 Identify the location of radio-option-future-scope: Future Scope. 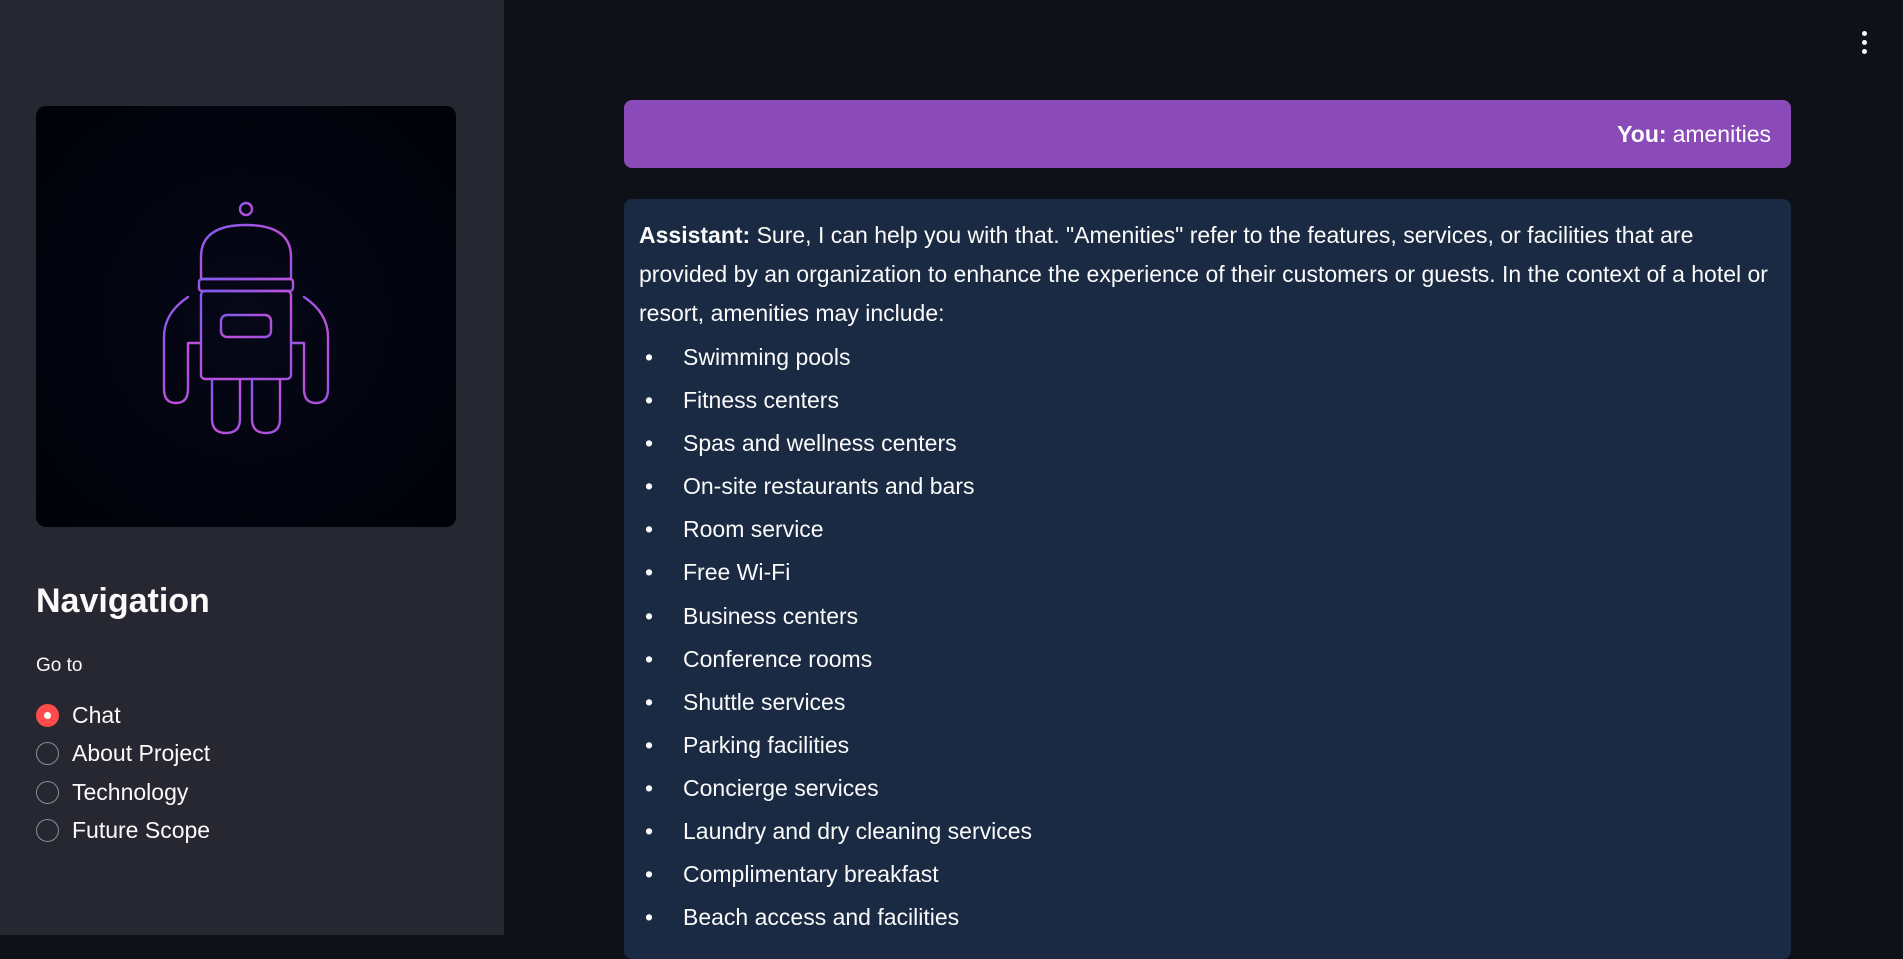
(123, 831).